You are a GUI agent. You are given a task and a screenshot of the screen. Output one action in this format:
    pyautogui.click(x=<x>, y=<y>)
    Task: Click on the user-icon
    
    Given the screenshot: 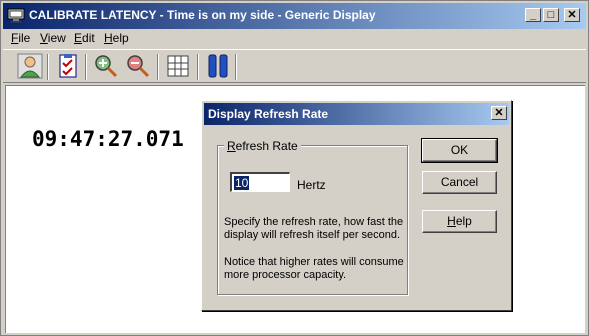 What is the action you would take?
    pyautogui.click(x=30, y=66)
    